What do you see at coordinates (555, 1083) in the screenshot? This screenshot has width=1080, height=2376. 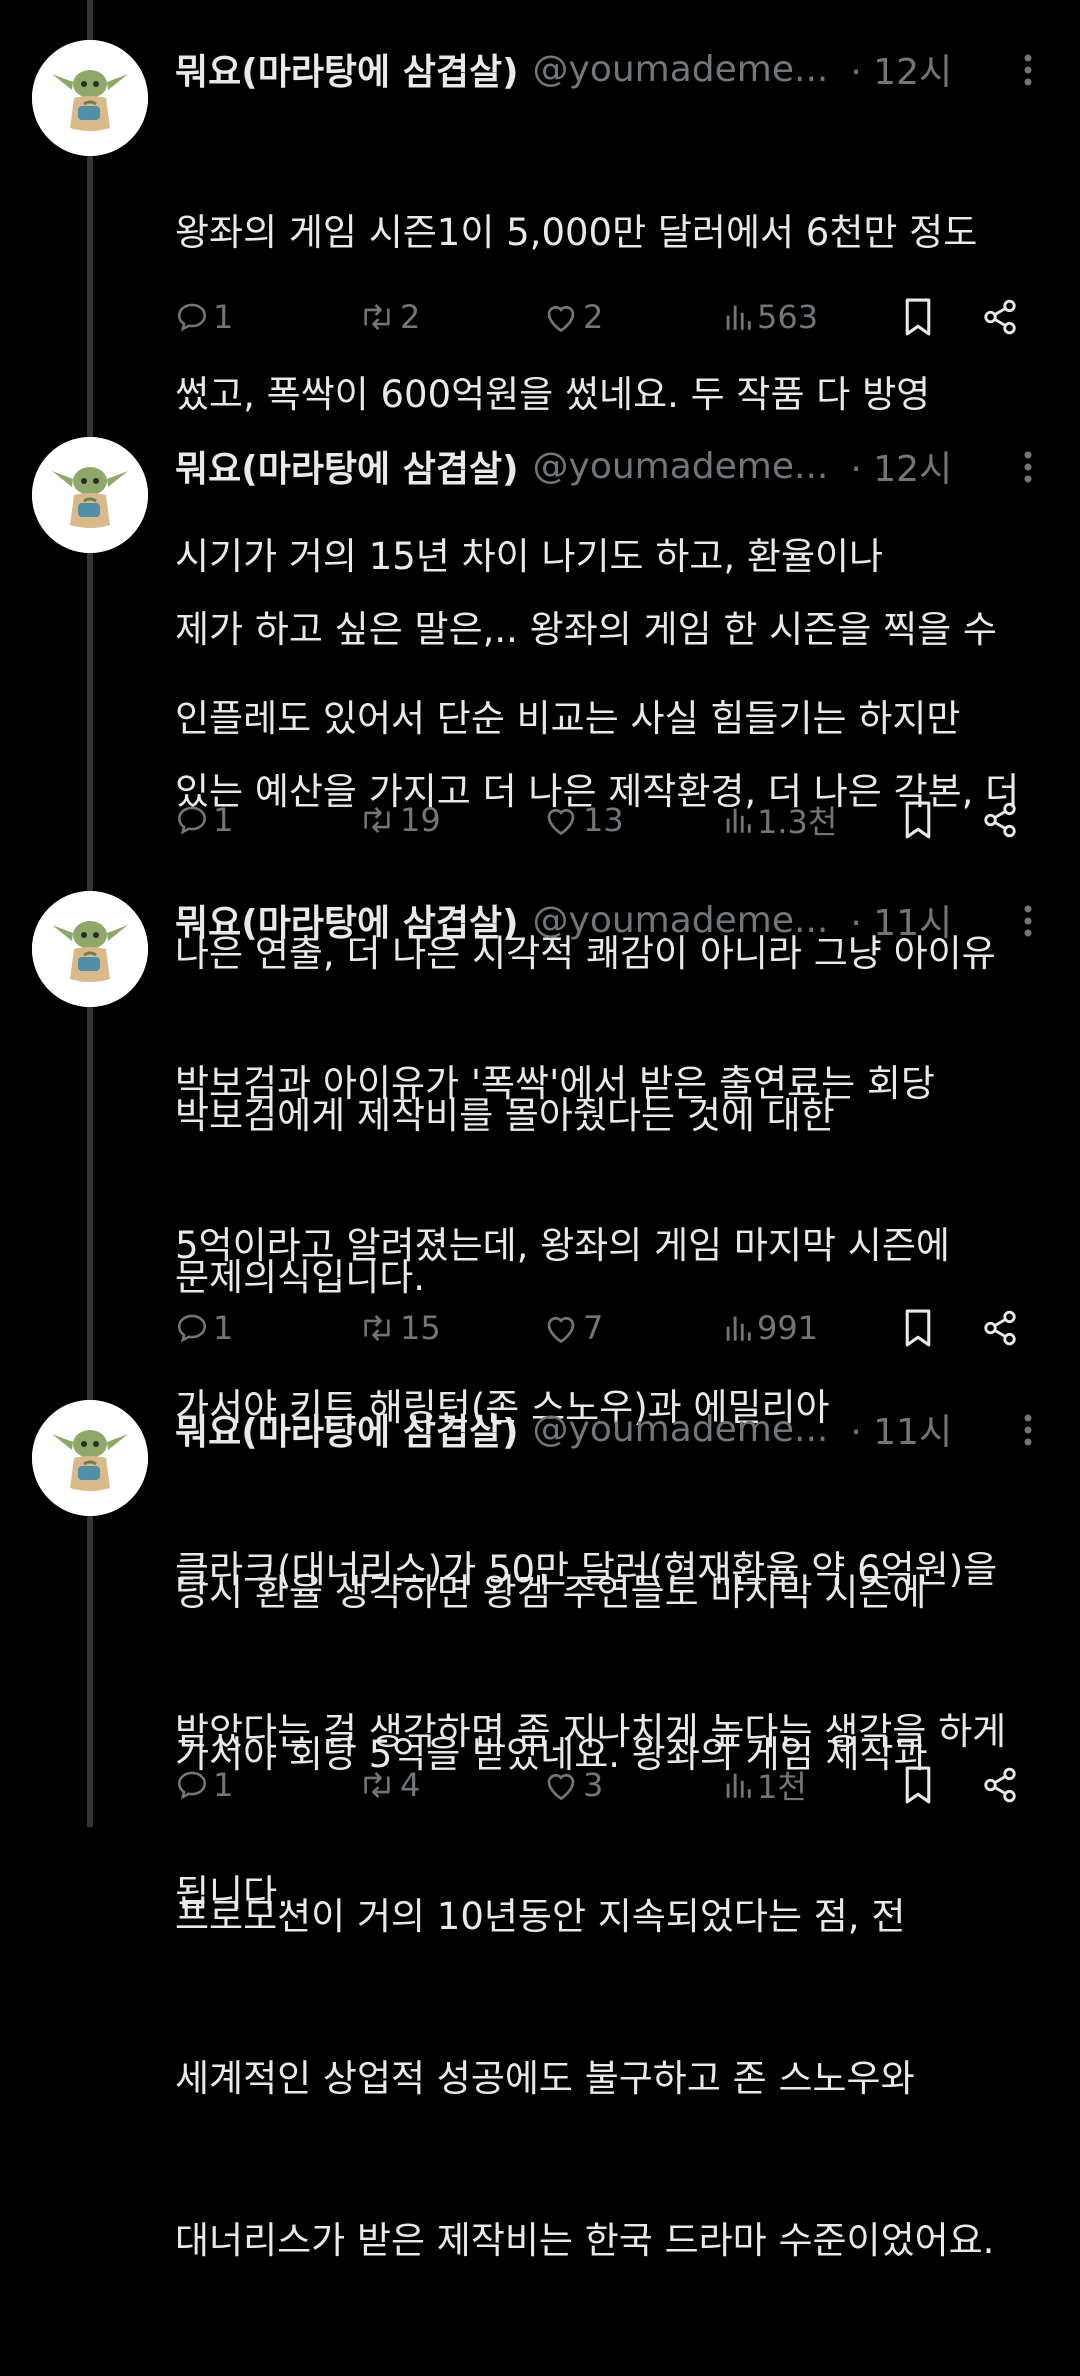 I see `tweet-text-line: 박보검과 아이유가 '폭싹'에서 받은 출연료는 회당` at bounding box center [555, 1083].